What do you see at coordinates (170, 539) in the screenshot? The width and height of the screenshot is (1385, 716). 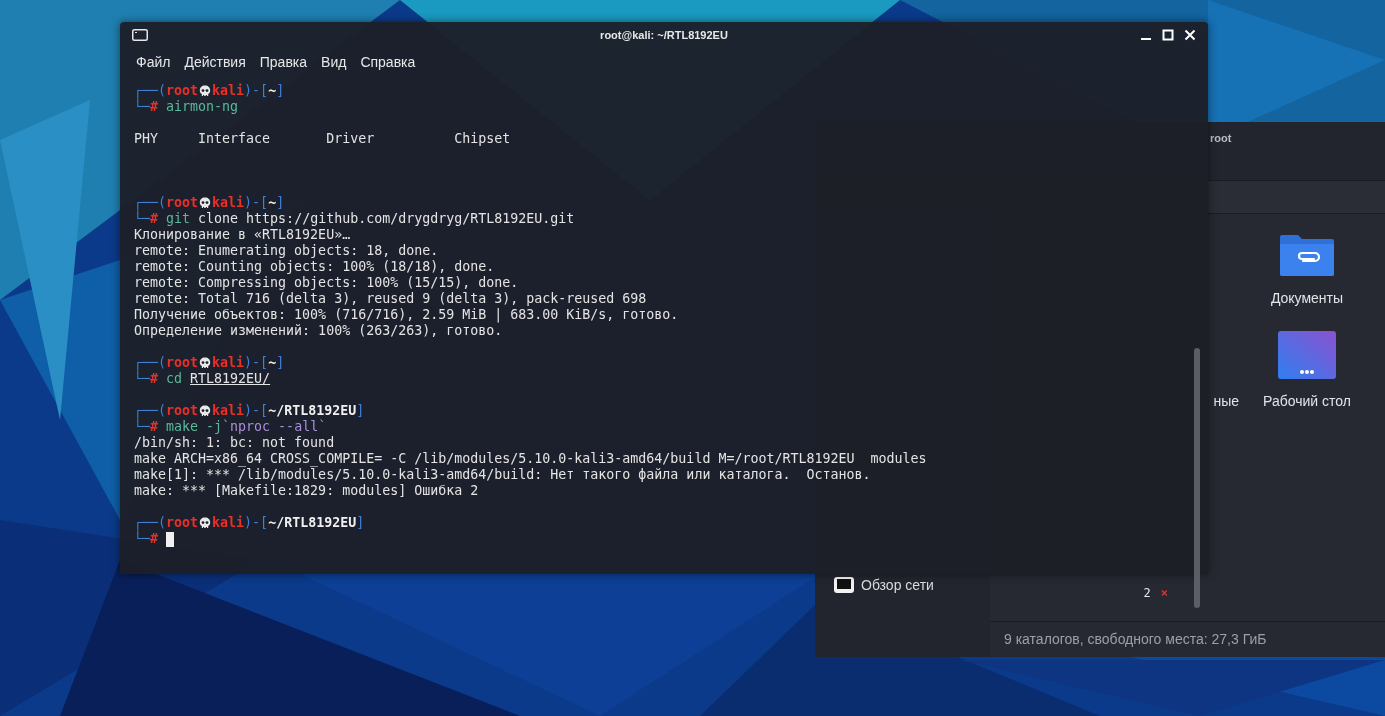 I see `text-cursor` at bounding box center [170, 539].